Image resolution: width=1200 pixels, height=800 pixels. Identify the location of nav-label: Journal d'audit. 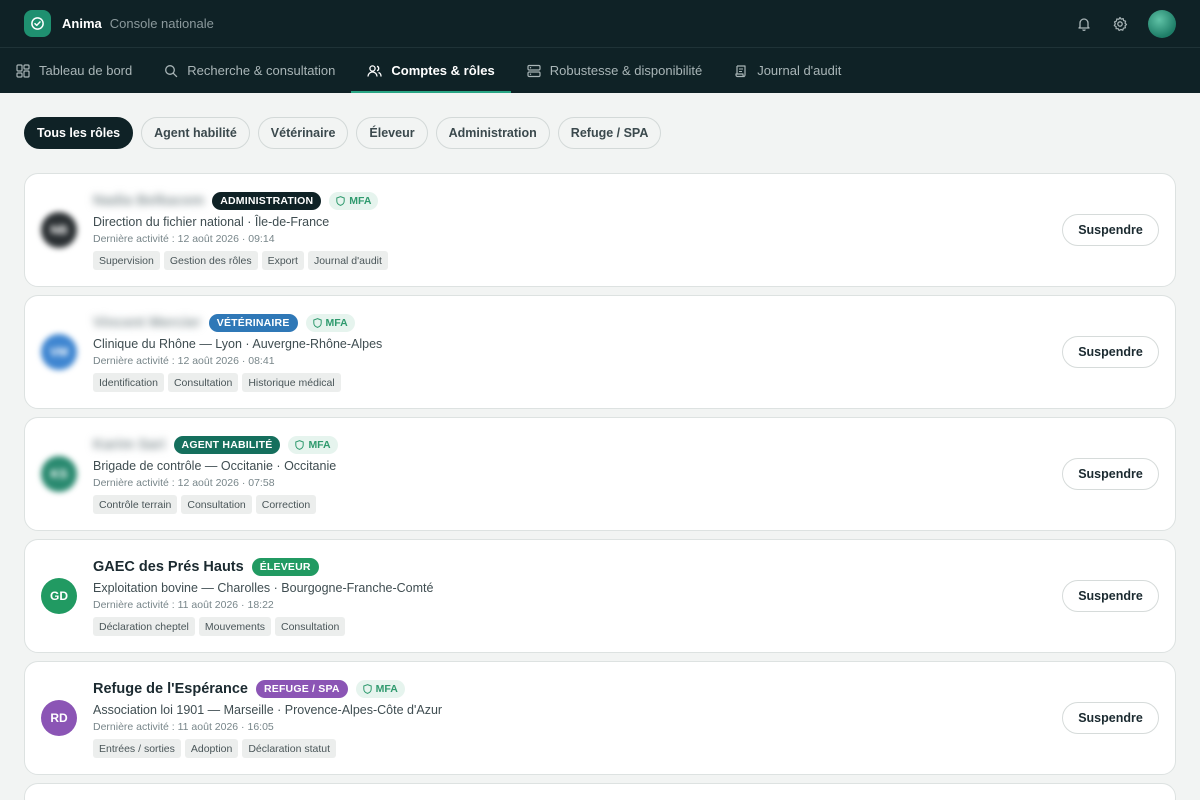
(799, 70).